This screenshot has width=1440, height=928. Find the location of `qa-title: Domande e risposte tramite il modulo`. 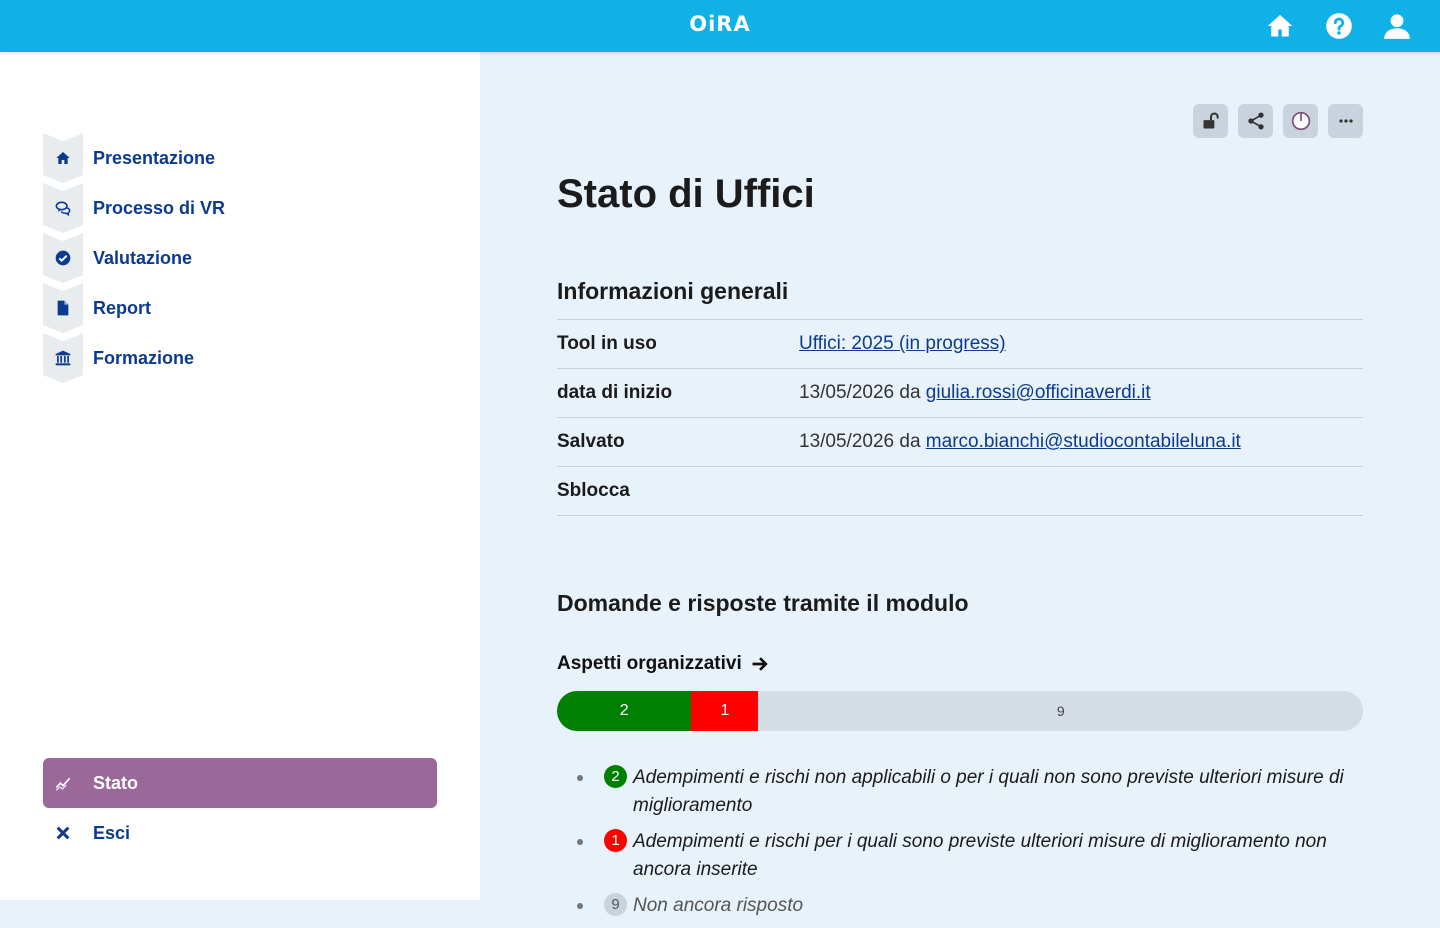

qa-title: Domande e risposte tramite il modulo is located at coordinates (763, 603).